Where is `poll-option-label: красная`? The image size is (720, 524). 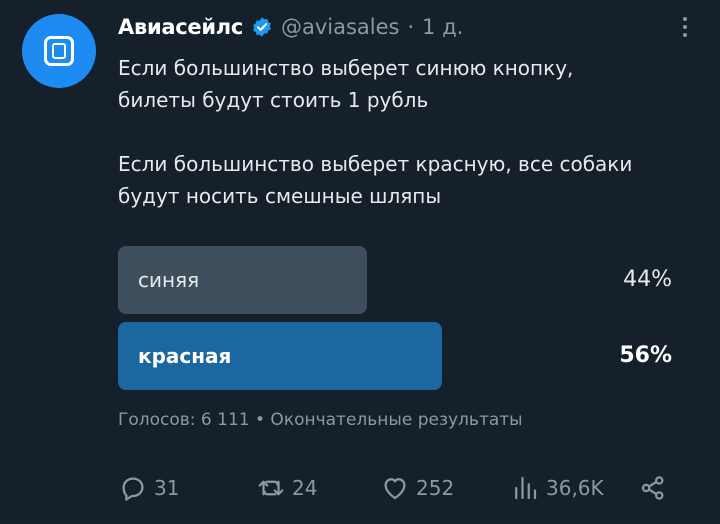 poll-option-label: красная is located at coordinates (185, 356).